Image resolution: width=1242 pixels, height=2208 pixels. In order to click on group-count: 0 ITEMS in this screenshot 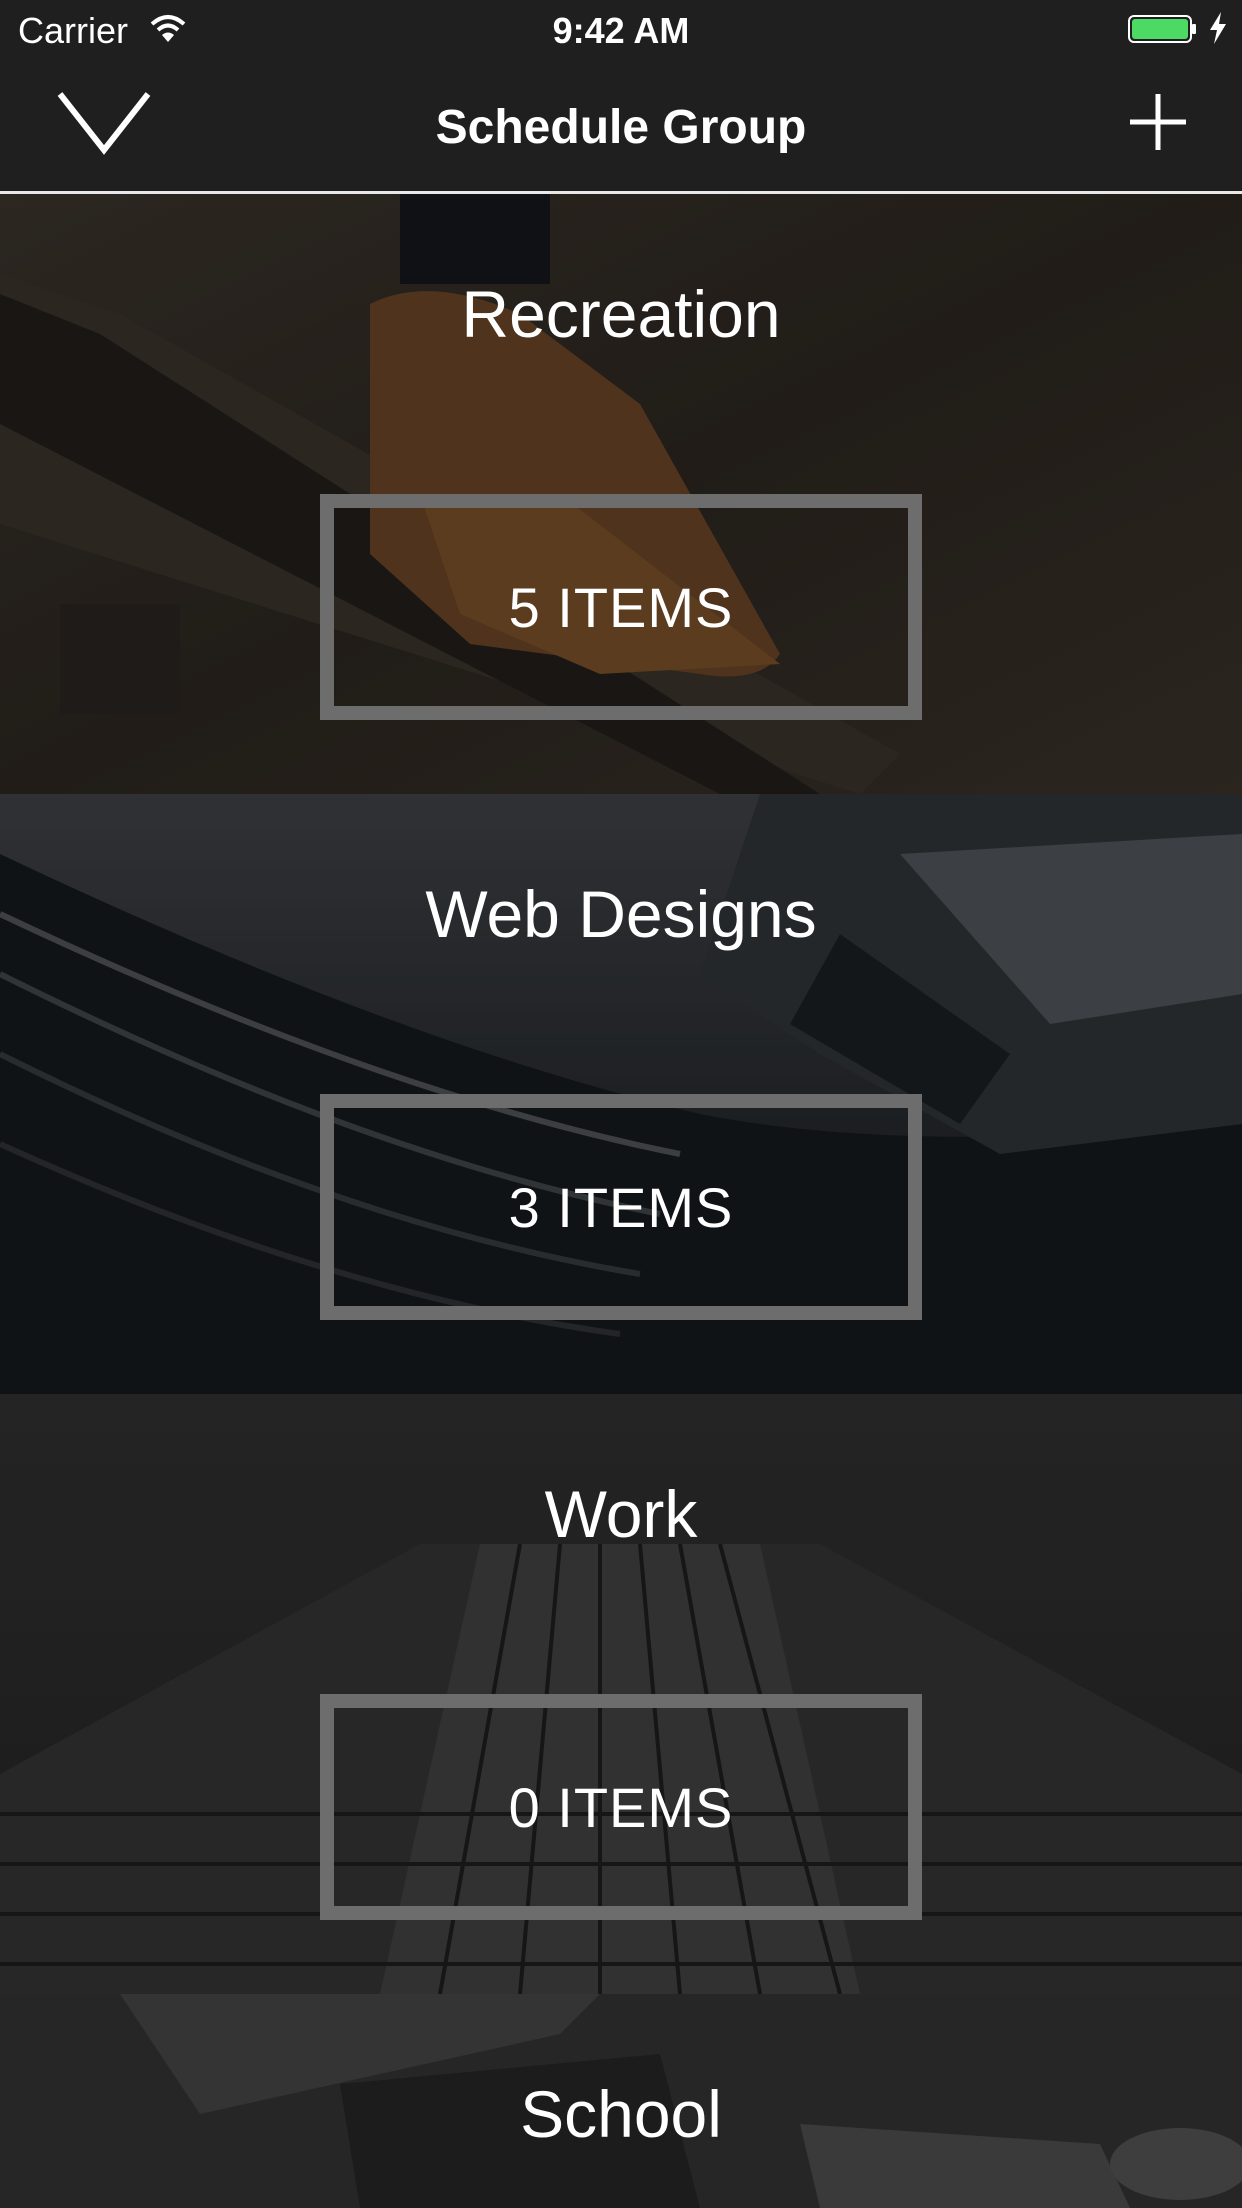, I will do `click(621, 1807)`.